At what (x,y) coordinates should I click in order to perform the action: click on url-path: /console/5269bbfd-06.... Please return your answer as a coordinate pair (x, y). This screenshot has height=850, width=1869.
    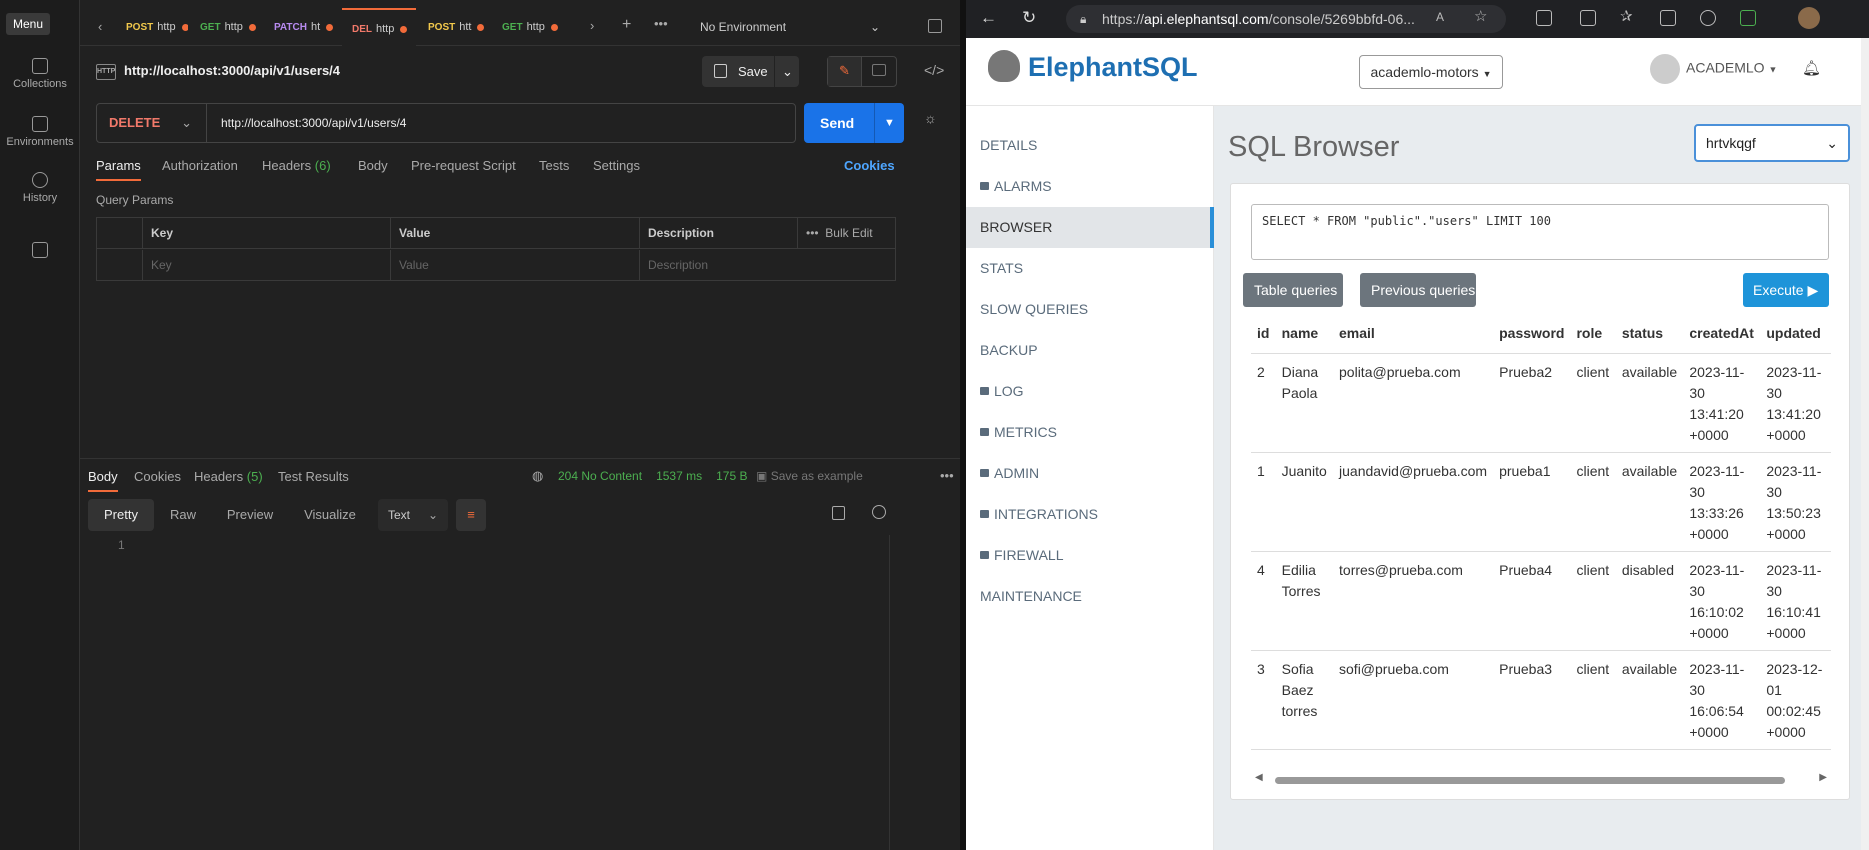
    Looking at the image, I should click on (1341, 19).